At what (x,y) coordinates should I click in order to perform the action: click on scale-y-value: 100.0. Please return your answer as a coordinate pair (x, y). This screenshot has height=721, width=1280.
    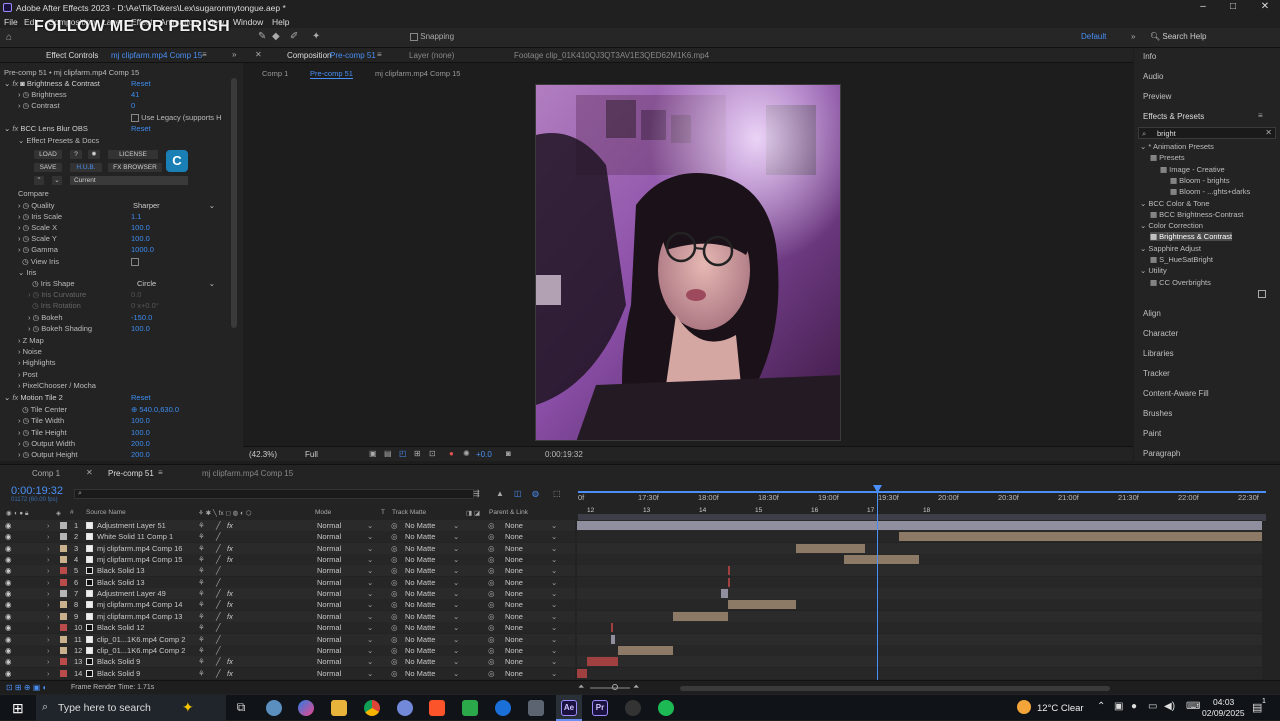
    Looking at the image, I should click on (140, 238).